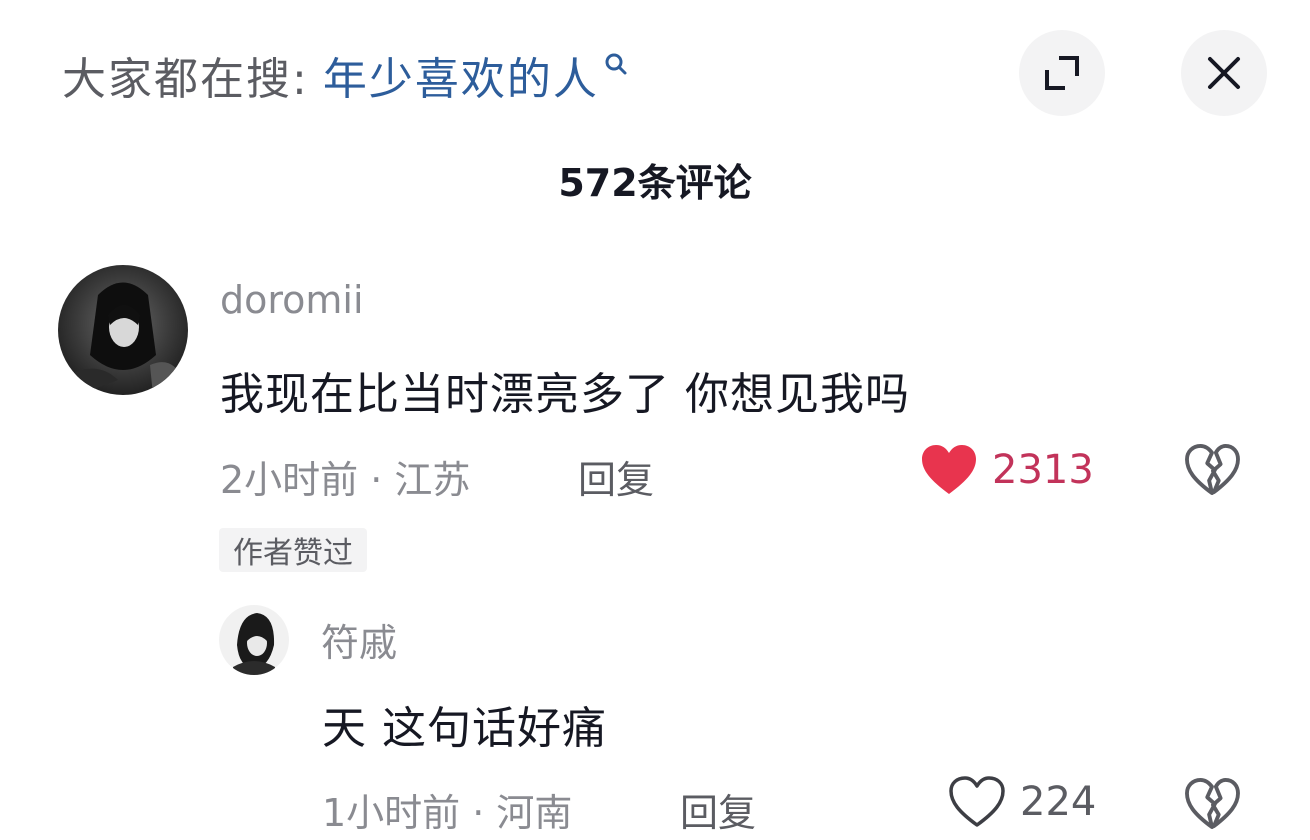 This screenshot has width=1310, height=840. Describe the element at coordinates (292, 300) in the screenshot. I see `comment-username: doromii` at that location.